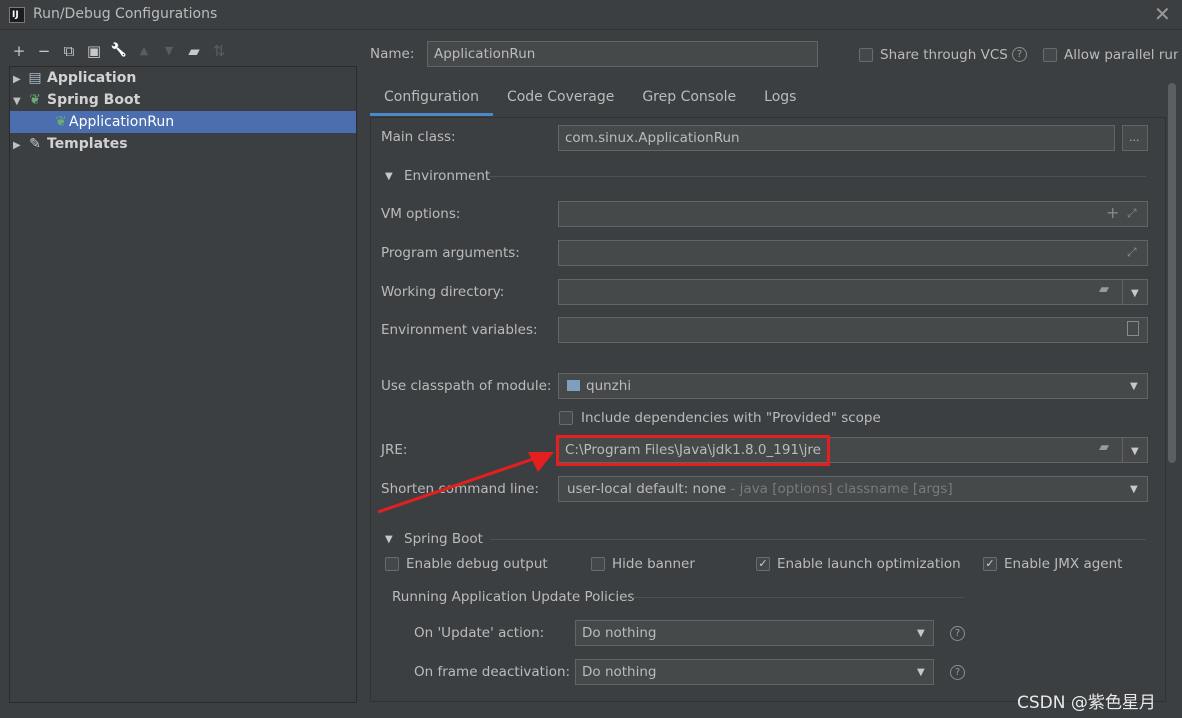  What do you see at coordinates (183, 122) in the screenshot?
I see `tree-item-application-run: ❦ ApplicationRun` at bounding box center [183, 122].